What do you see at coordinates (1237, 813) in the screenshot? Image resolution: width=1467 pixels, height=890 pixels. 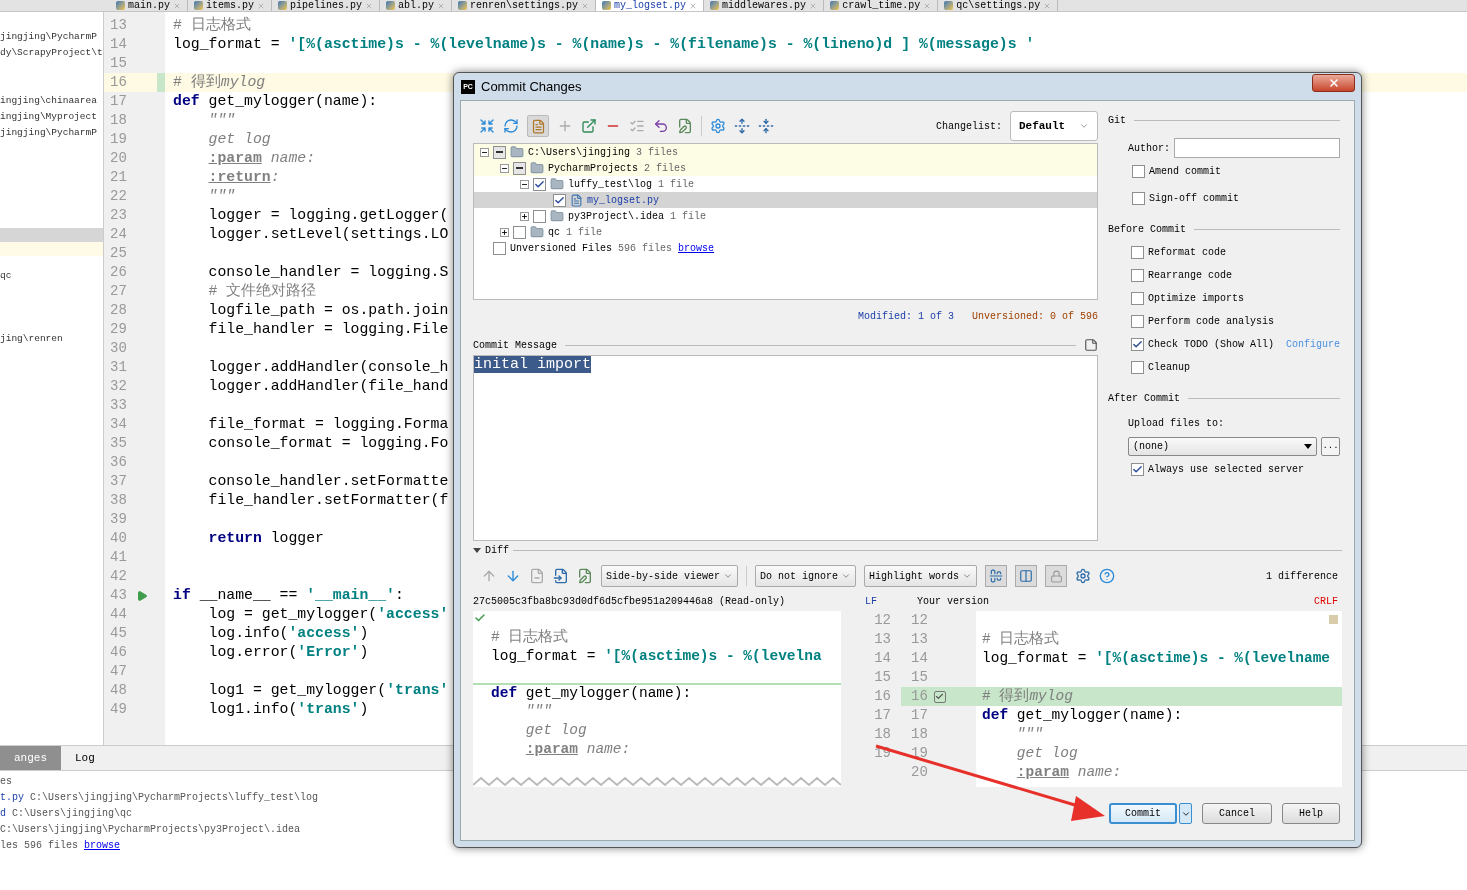 I see `dialog-button: Cancel` at bounding box center [1237, 813].